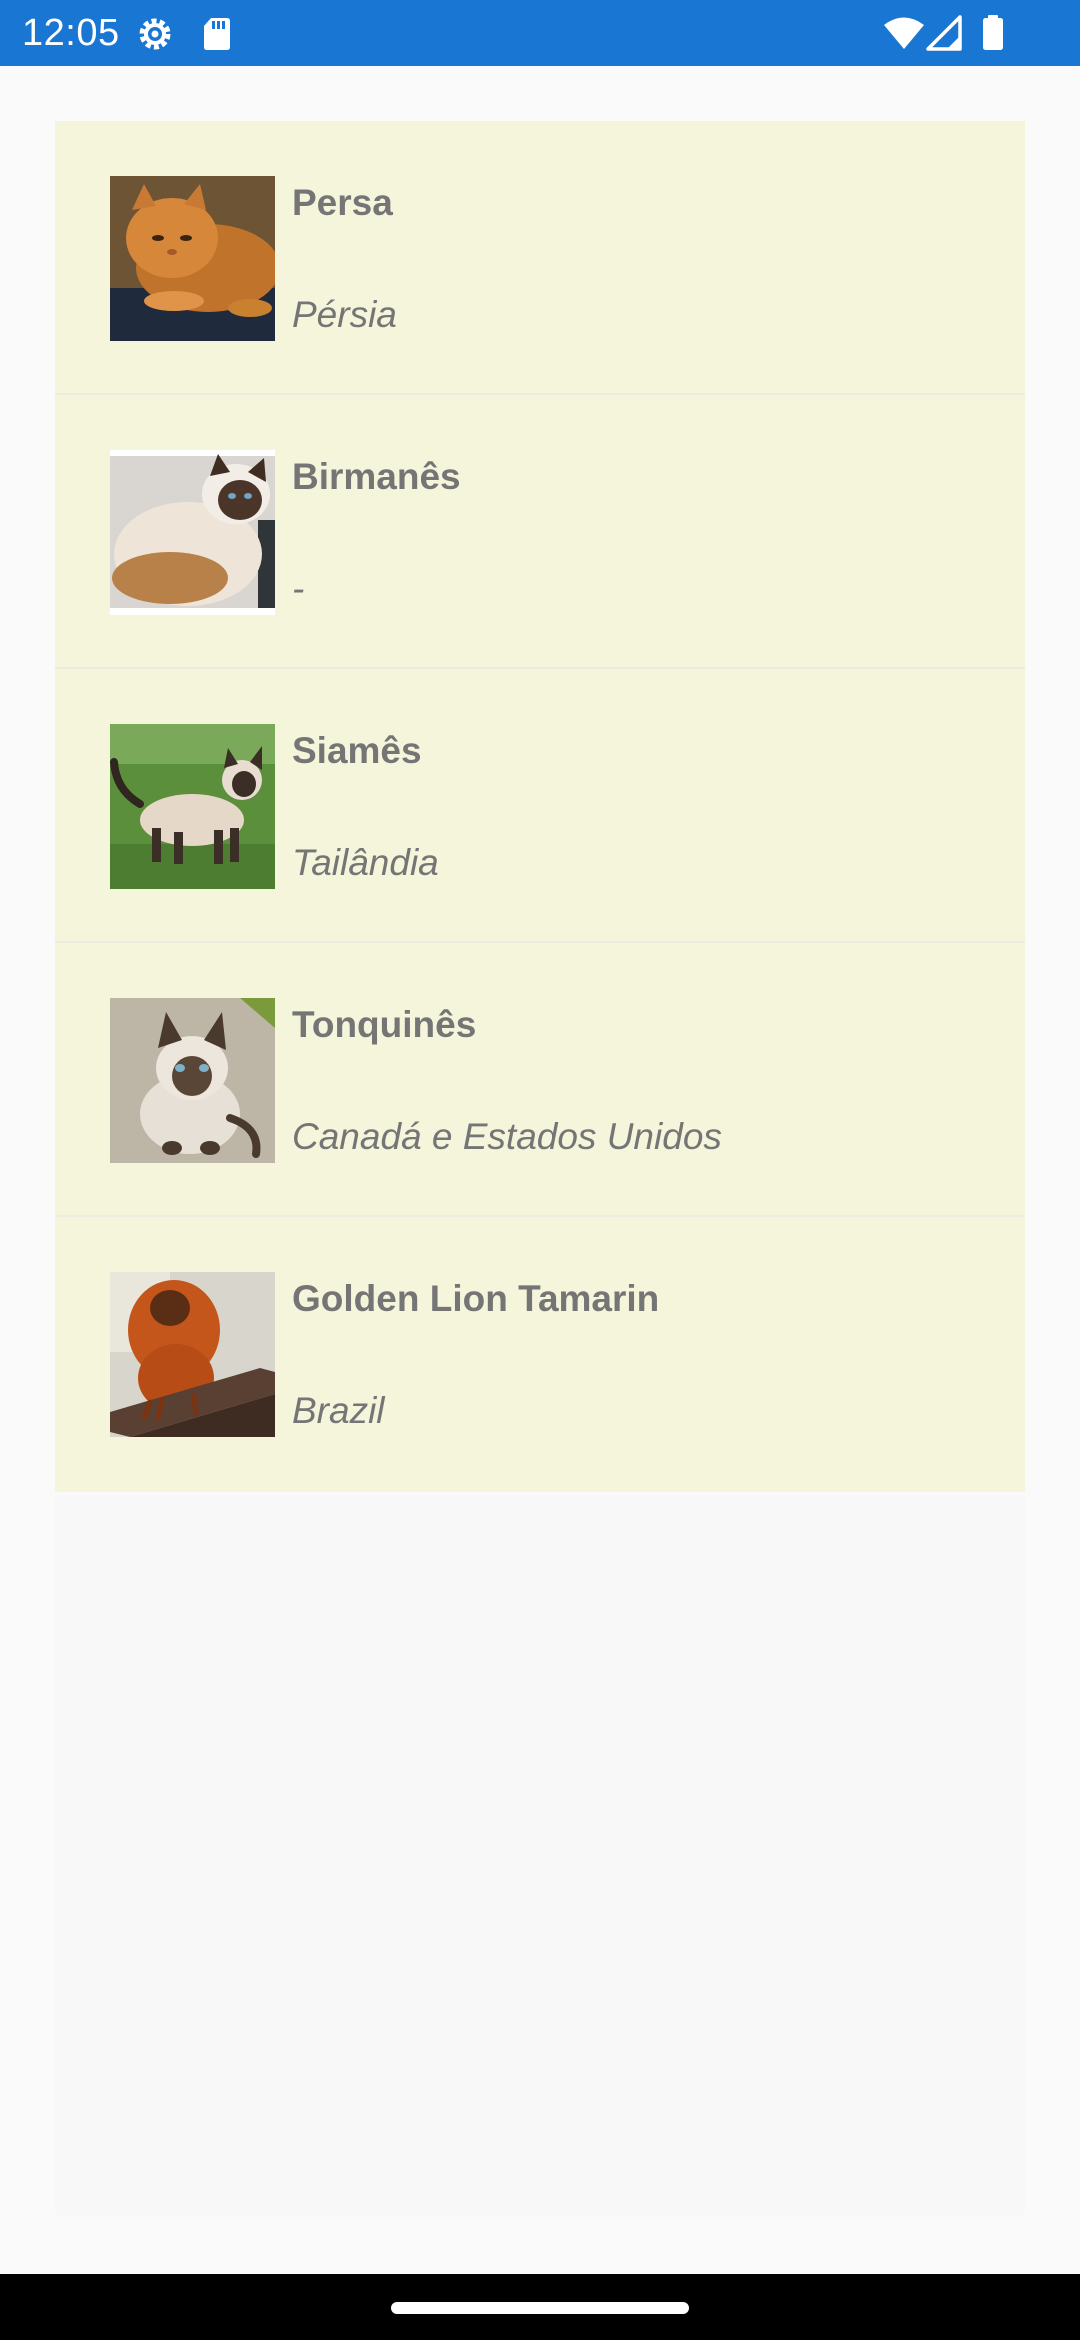 This screenshot has width=1080, height=2340. I want to click on item-name: Golden Lion Tamarin, so click(476, 1298).